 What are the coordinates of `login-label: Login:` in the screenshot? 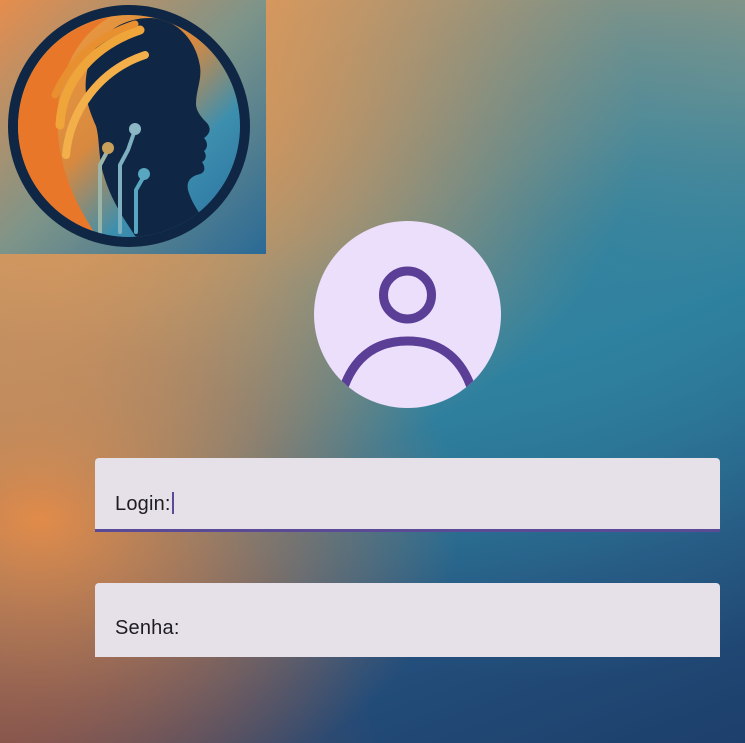 It's located at (144, 504).